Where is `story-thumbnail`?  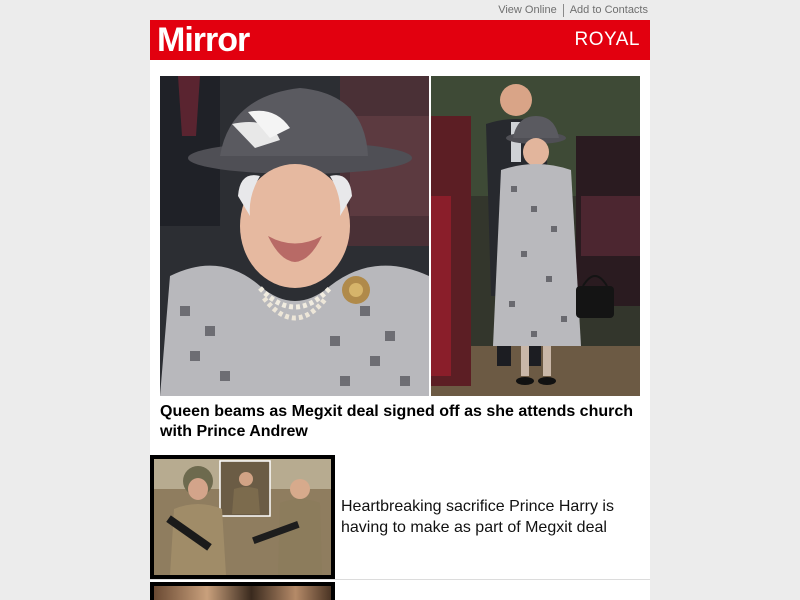
story-thumbnail is located at coordinates (242, 516).